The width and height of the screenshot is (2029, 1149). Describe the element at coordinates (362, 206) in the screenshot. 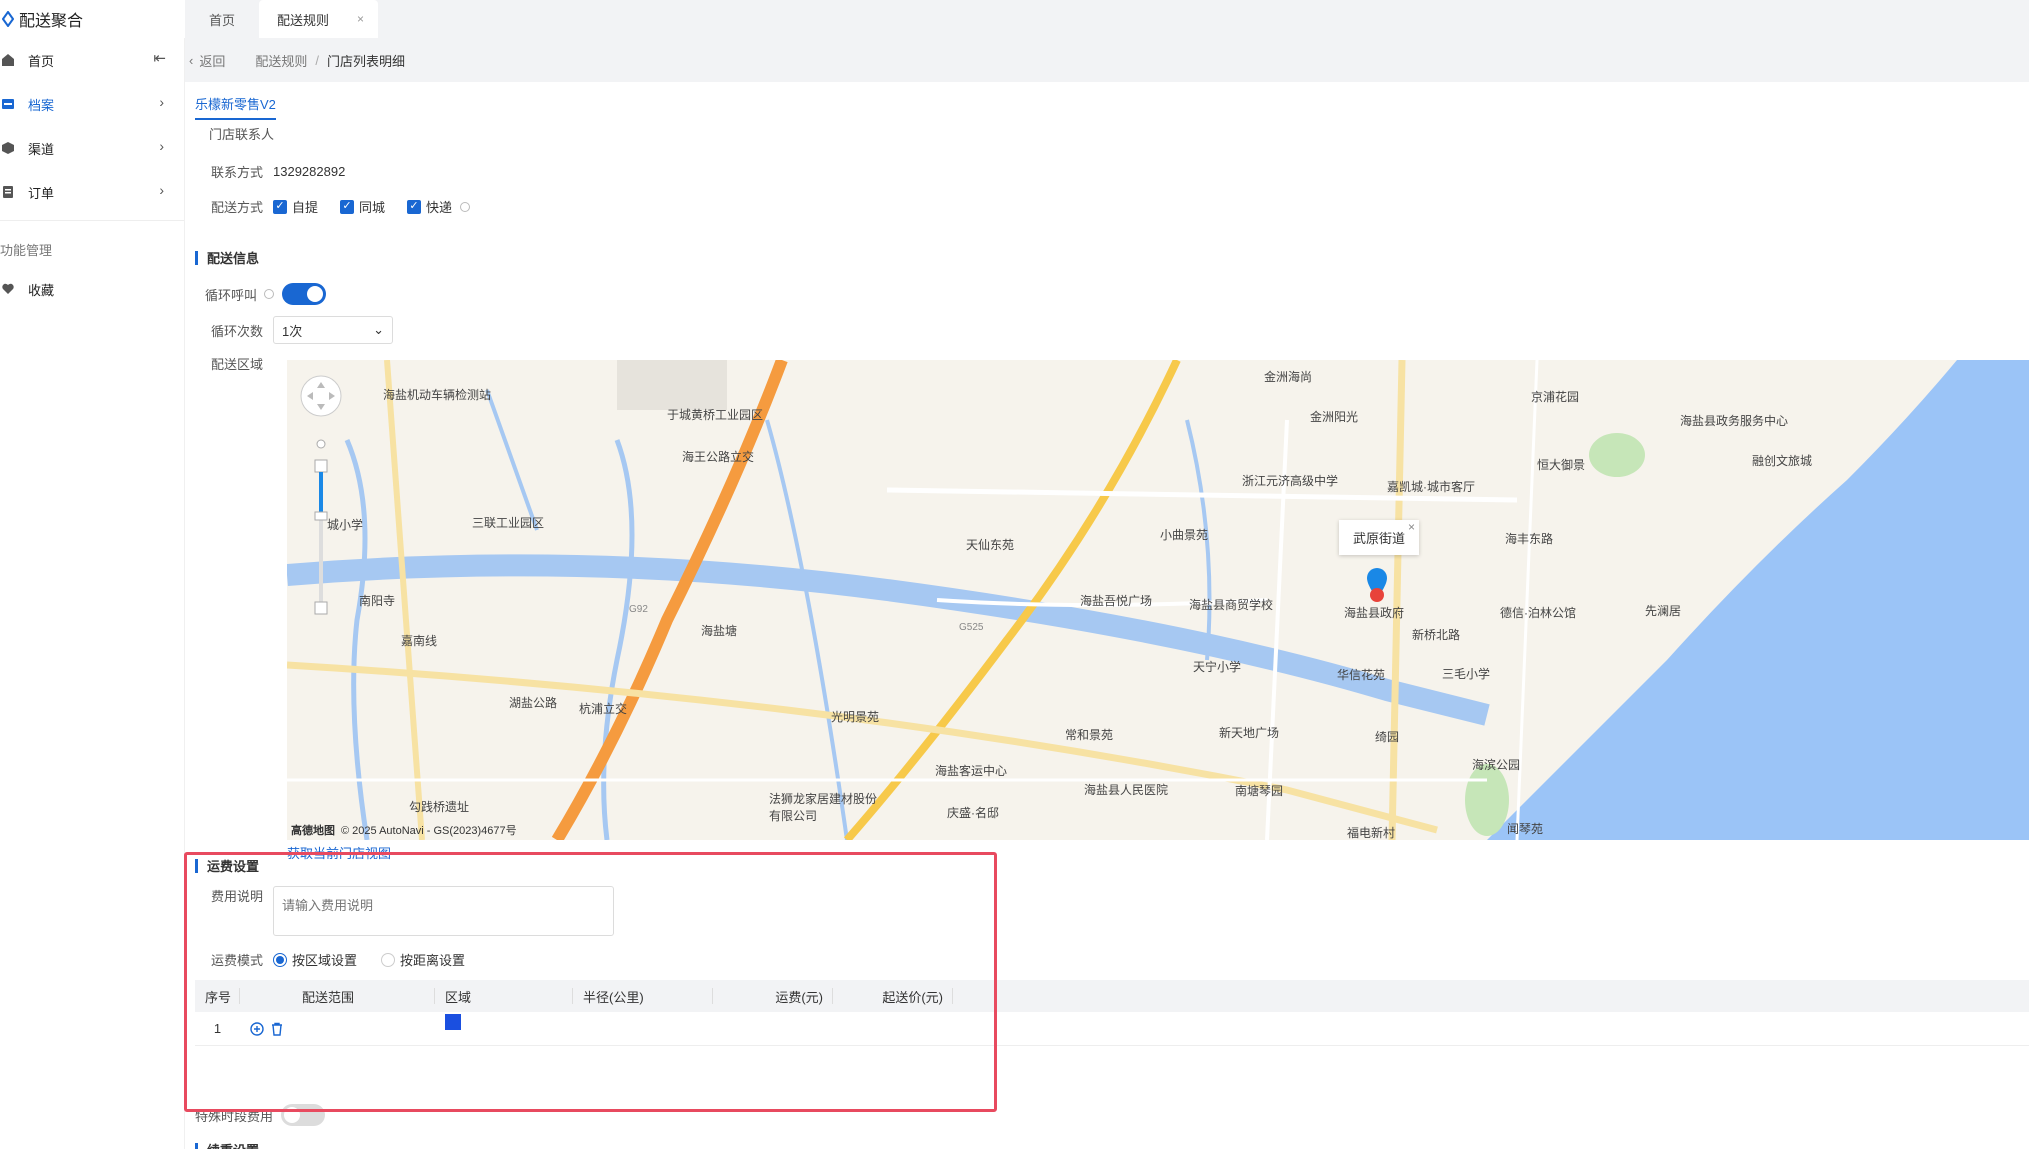

I see `checkbox-same-city: ✓ 同城` at that location.